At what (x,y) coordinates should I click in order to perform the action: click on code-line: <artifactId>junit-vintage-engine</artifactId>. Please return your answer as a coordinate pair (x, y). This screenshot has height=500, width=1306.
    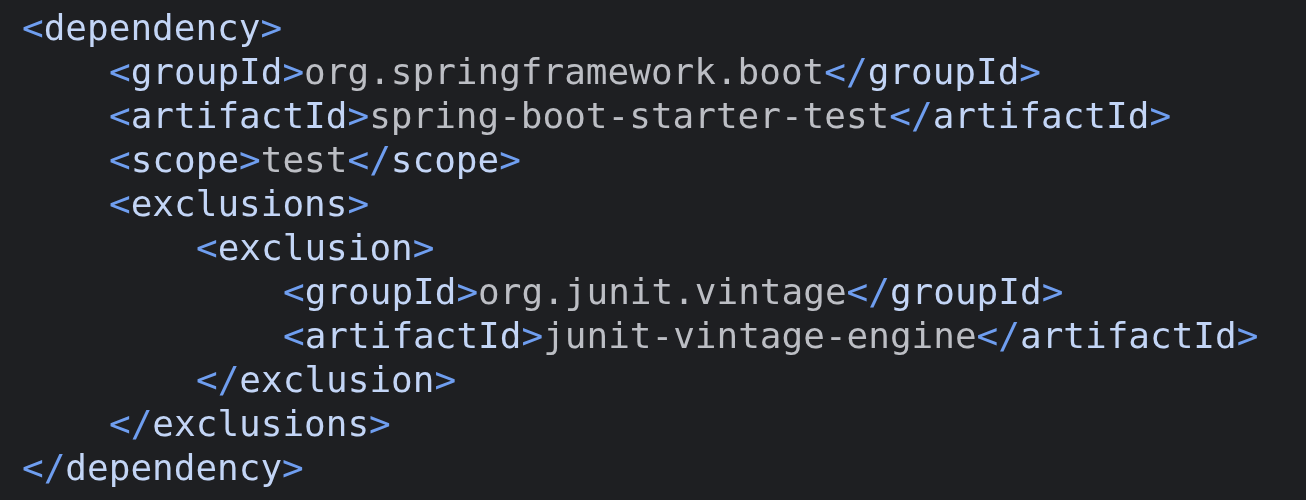
    Looking at the image, I should click on (771, 335).